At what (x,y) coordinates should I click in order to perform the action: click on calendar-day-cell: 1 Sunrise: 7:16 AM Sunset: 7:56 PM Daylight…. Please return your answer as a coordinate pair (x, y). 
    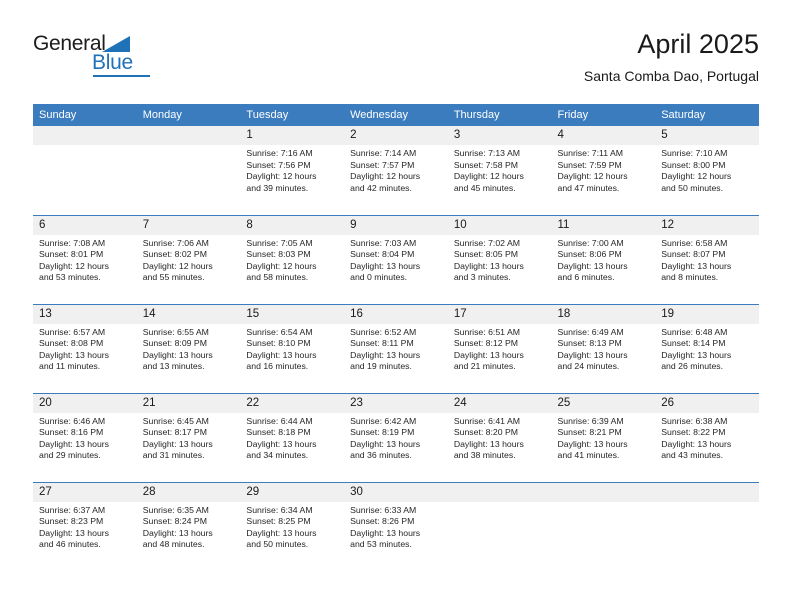
    Looking at the image, I should click on (292, 170).